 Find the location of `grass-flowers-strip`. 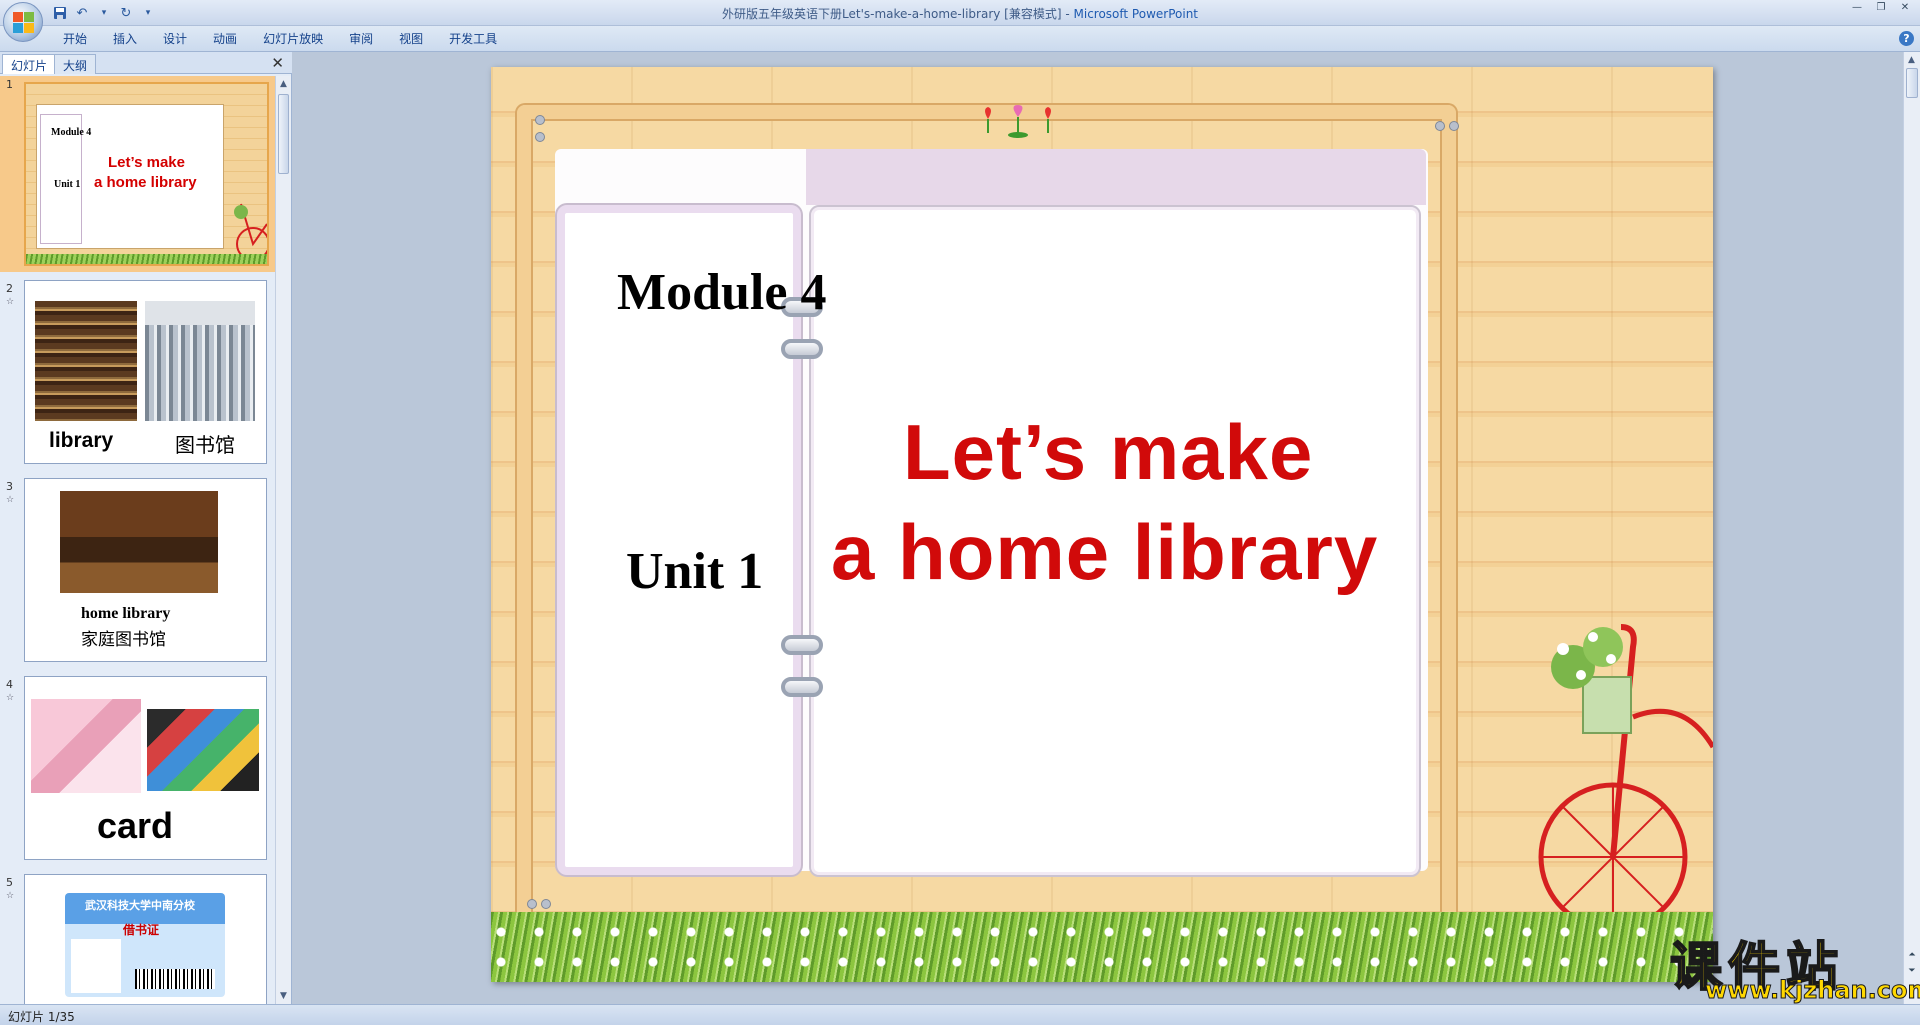

grass-flowers-strip is located at coordinates (1102, 947).